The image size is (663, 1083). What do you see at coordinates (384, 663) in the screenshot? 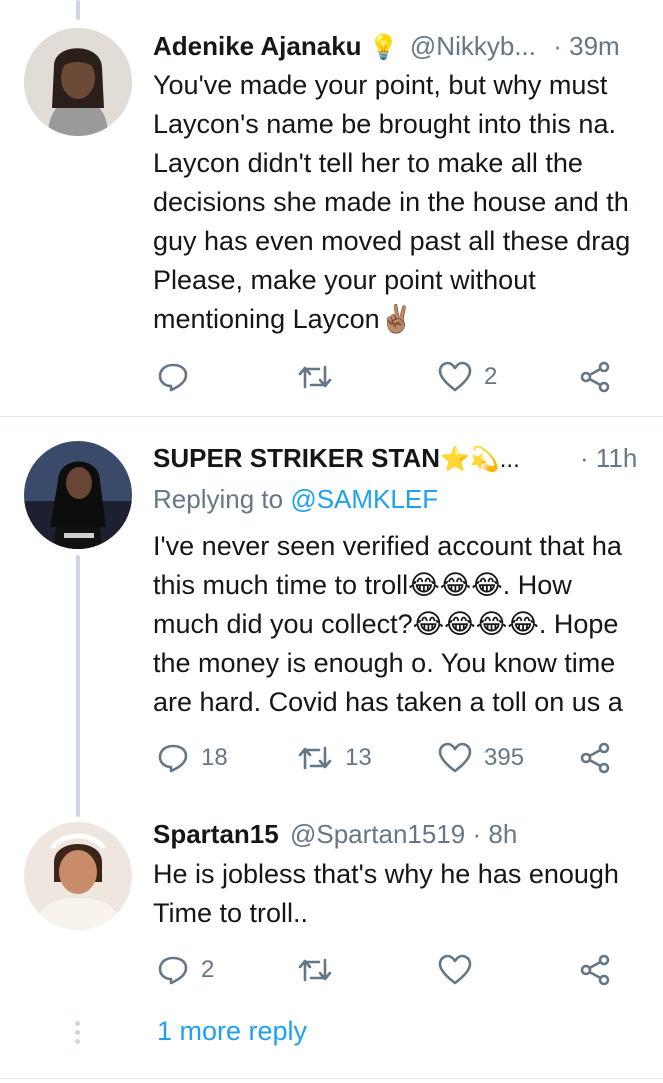
I see `tweet-text-line: the money is enough o. You know time` at bounding box center [384, 663].